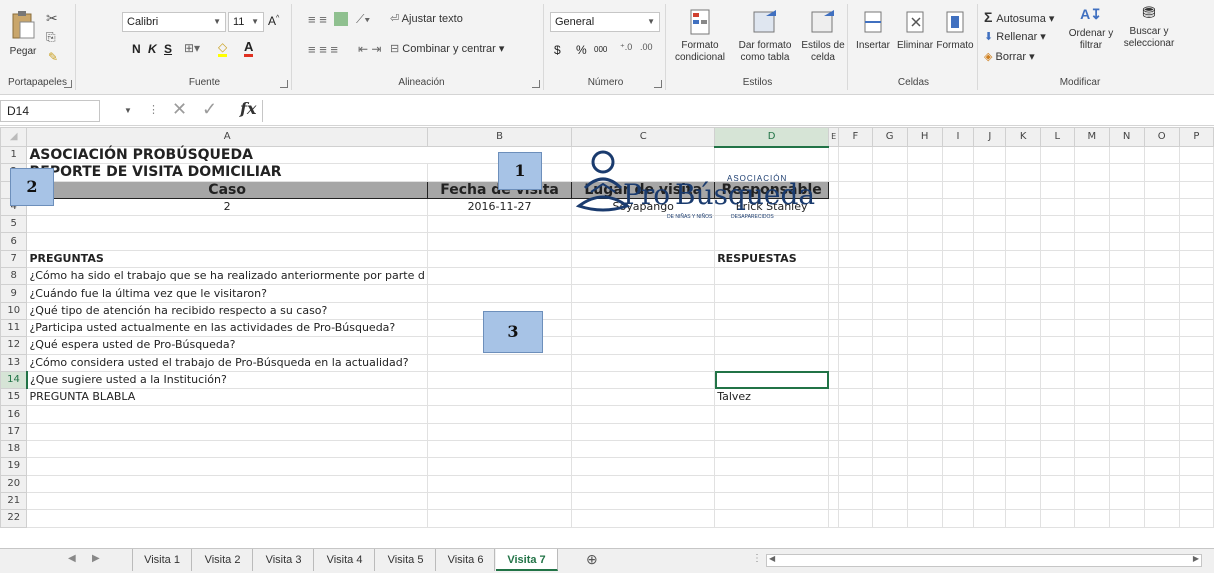 The width and height of the screenshot is (1214, 573). Describe the element at coordinates (466, 560) in the screenshot. I see `tab-visita-6: Visita 6` at that location.